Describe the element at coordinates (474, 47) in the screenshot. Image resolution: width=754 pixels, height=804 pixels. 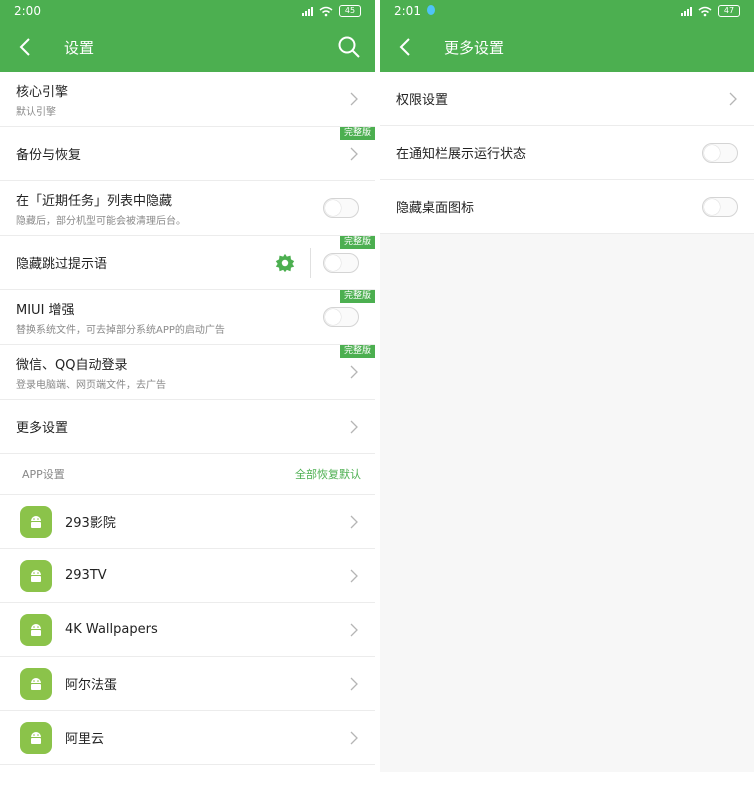
I see `page-title: 更多设置` at that location.